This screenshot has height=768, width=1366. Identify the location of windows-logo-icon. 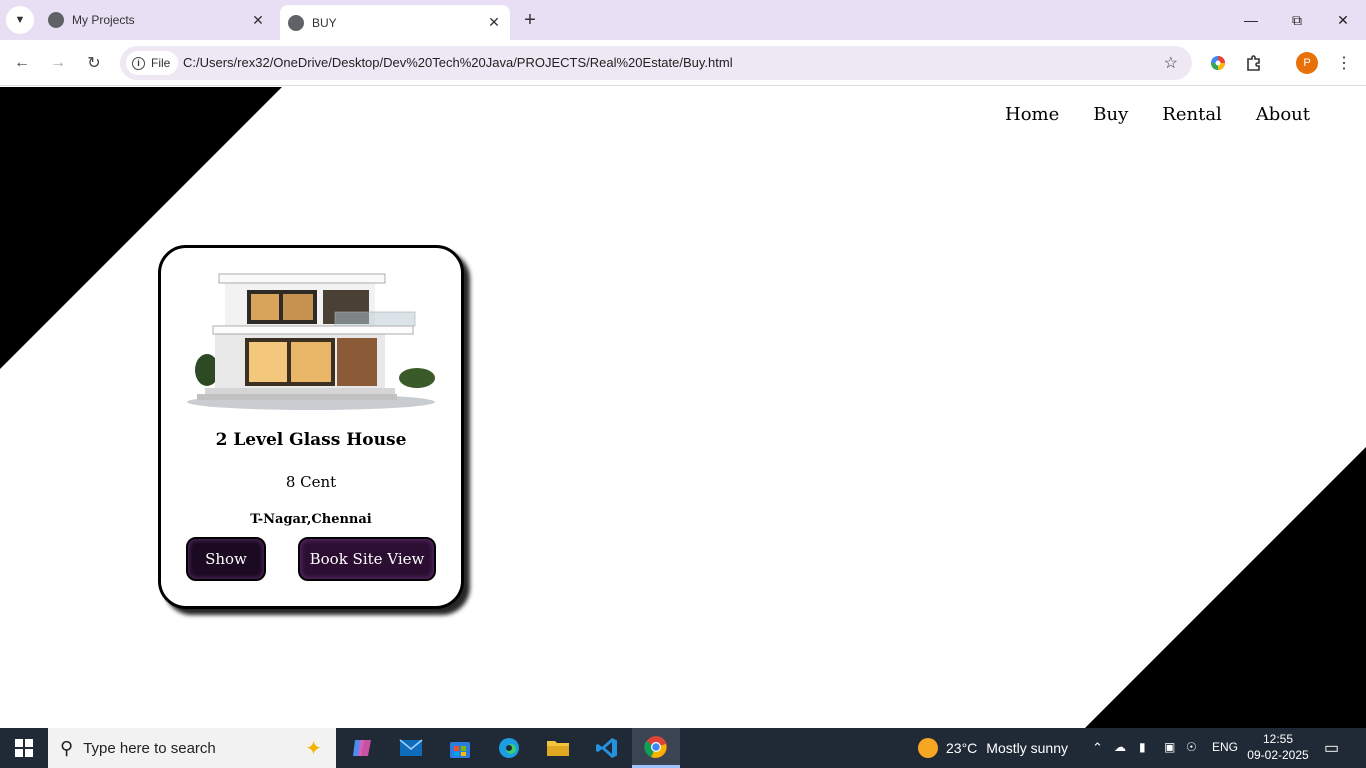
(24, 748).